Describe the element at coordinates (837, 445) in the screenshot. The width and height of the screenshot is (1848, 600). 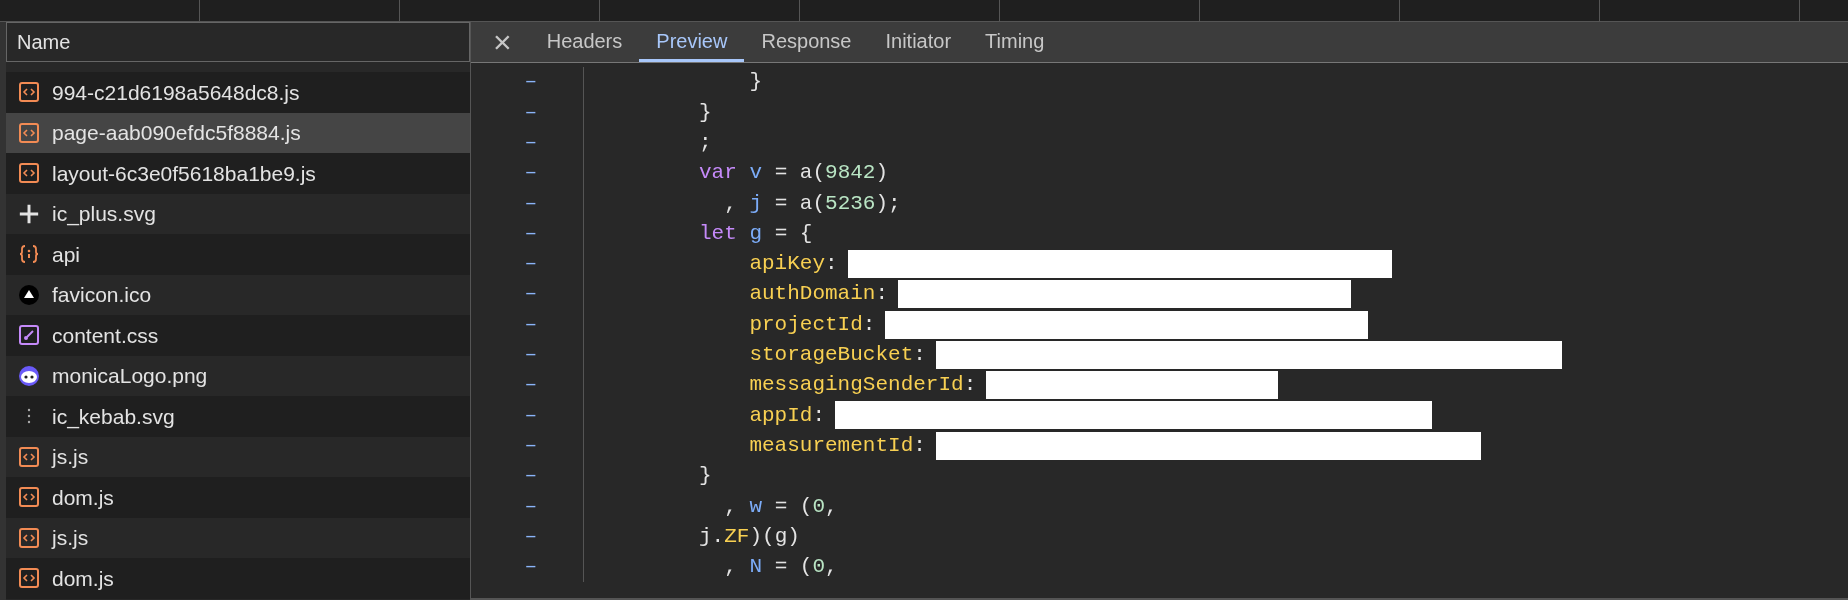
I see `code-line: measurementId:` at that location.